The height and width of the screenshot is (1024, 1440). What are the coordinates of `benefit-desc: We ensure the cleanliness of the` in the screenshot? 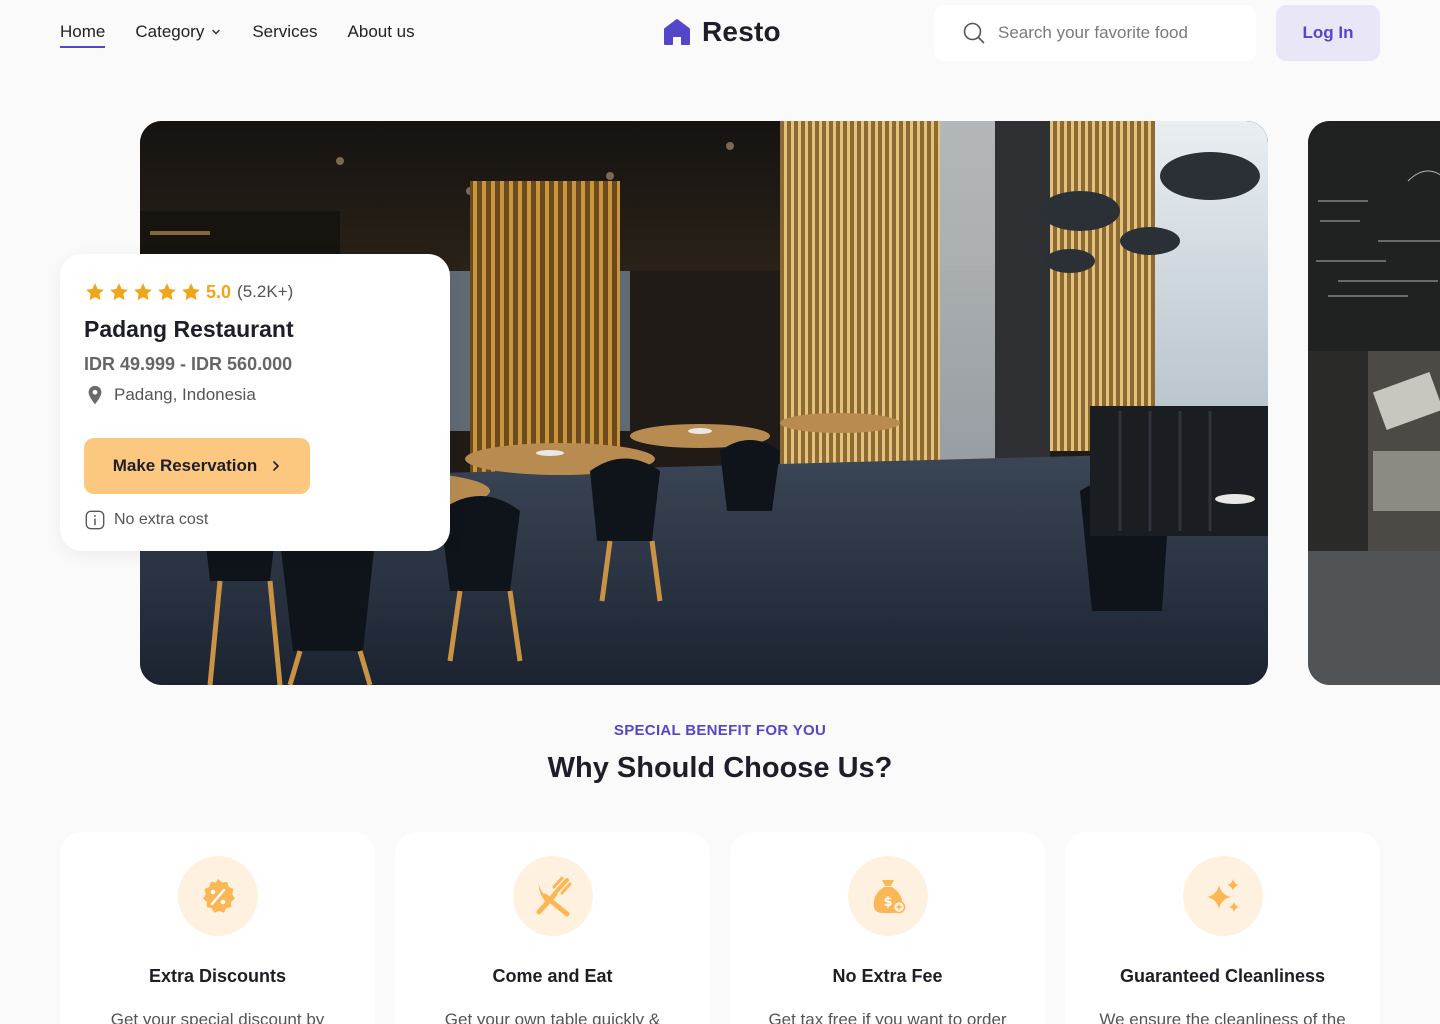 It's located at (1222, 1017).